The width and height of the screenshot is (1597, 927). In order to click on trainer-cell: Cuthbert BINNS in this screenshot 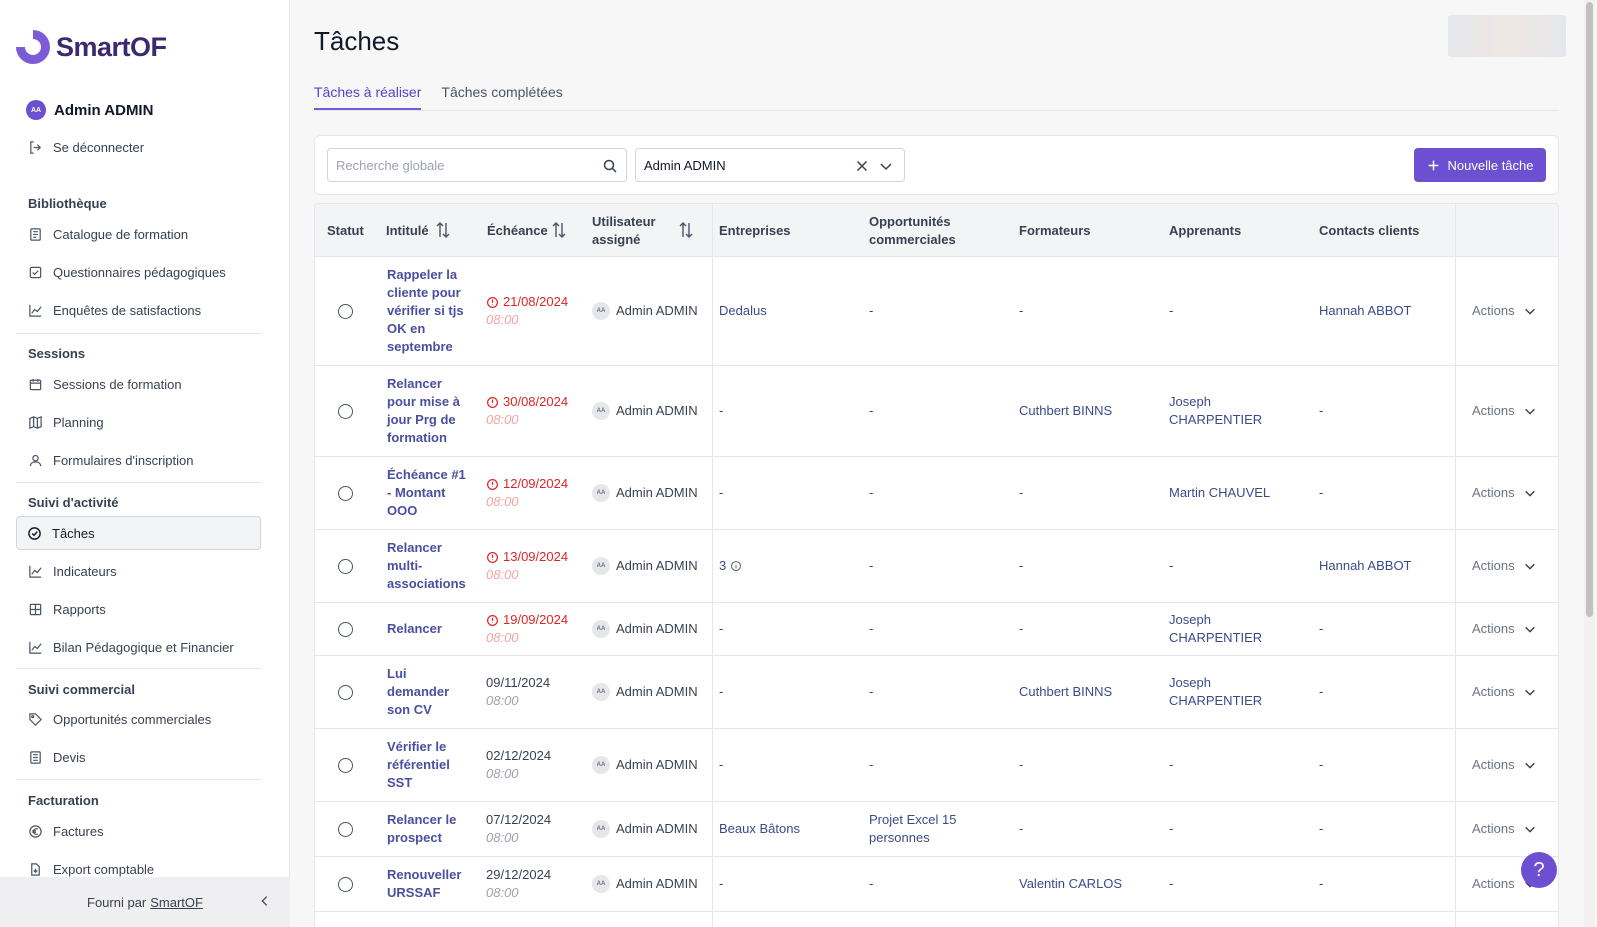, I will do `click(1089, 692)`.